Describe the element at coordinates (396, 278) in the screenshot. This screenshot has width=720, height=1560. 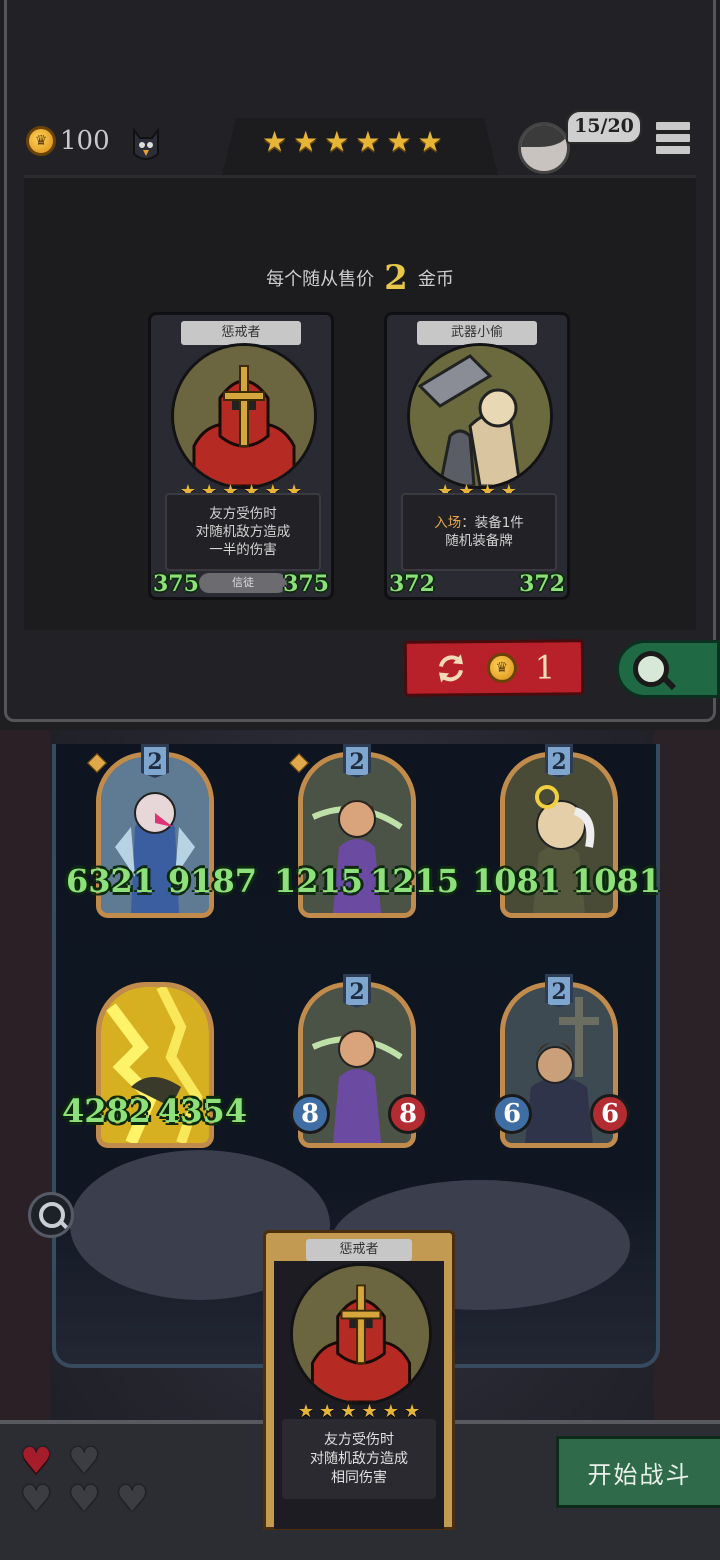
I see `sell-price-value: 2` at that location.